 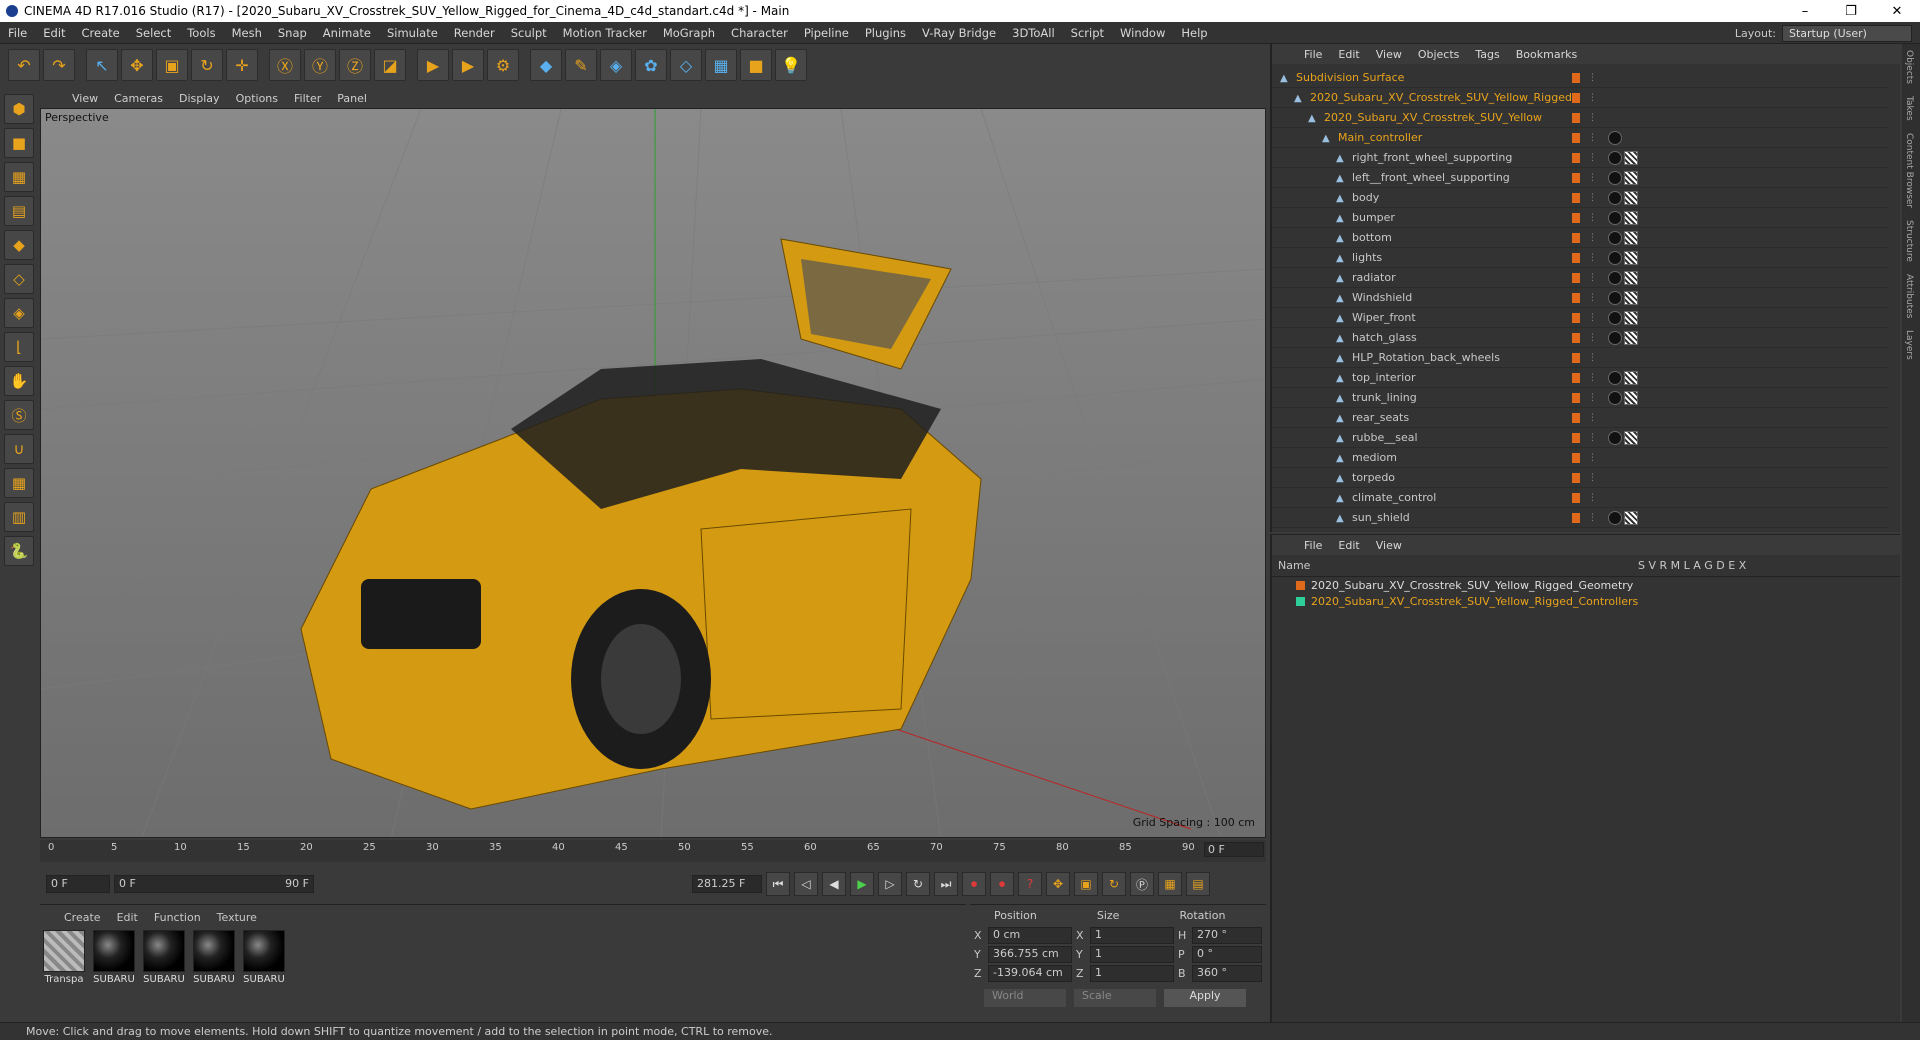 What do you see at coordinates (1227, 935) in the screenshot?
I see `rotation-h-field: 270 °` at bounding box center [1227, 935].